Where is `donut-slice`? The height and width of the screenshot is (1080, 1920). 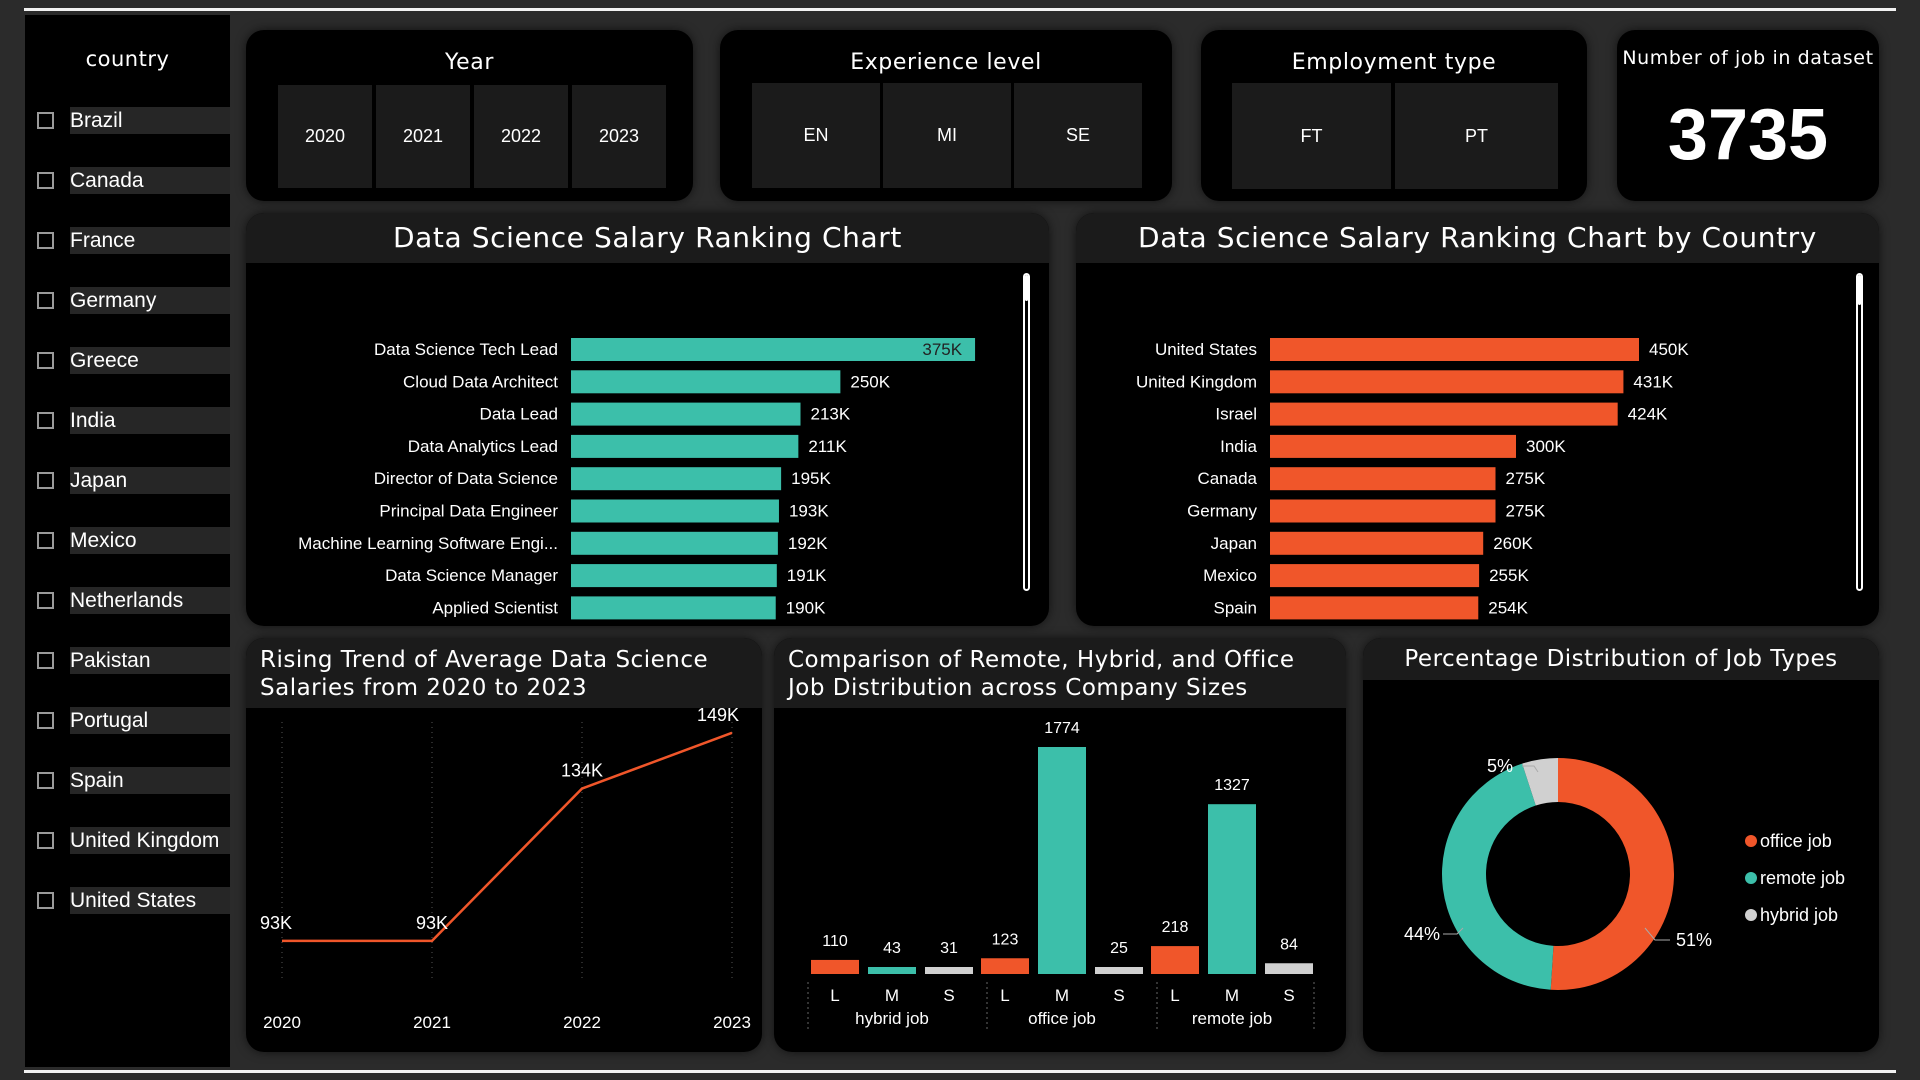 donut-slice is located at coordinates (1612, 874).